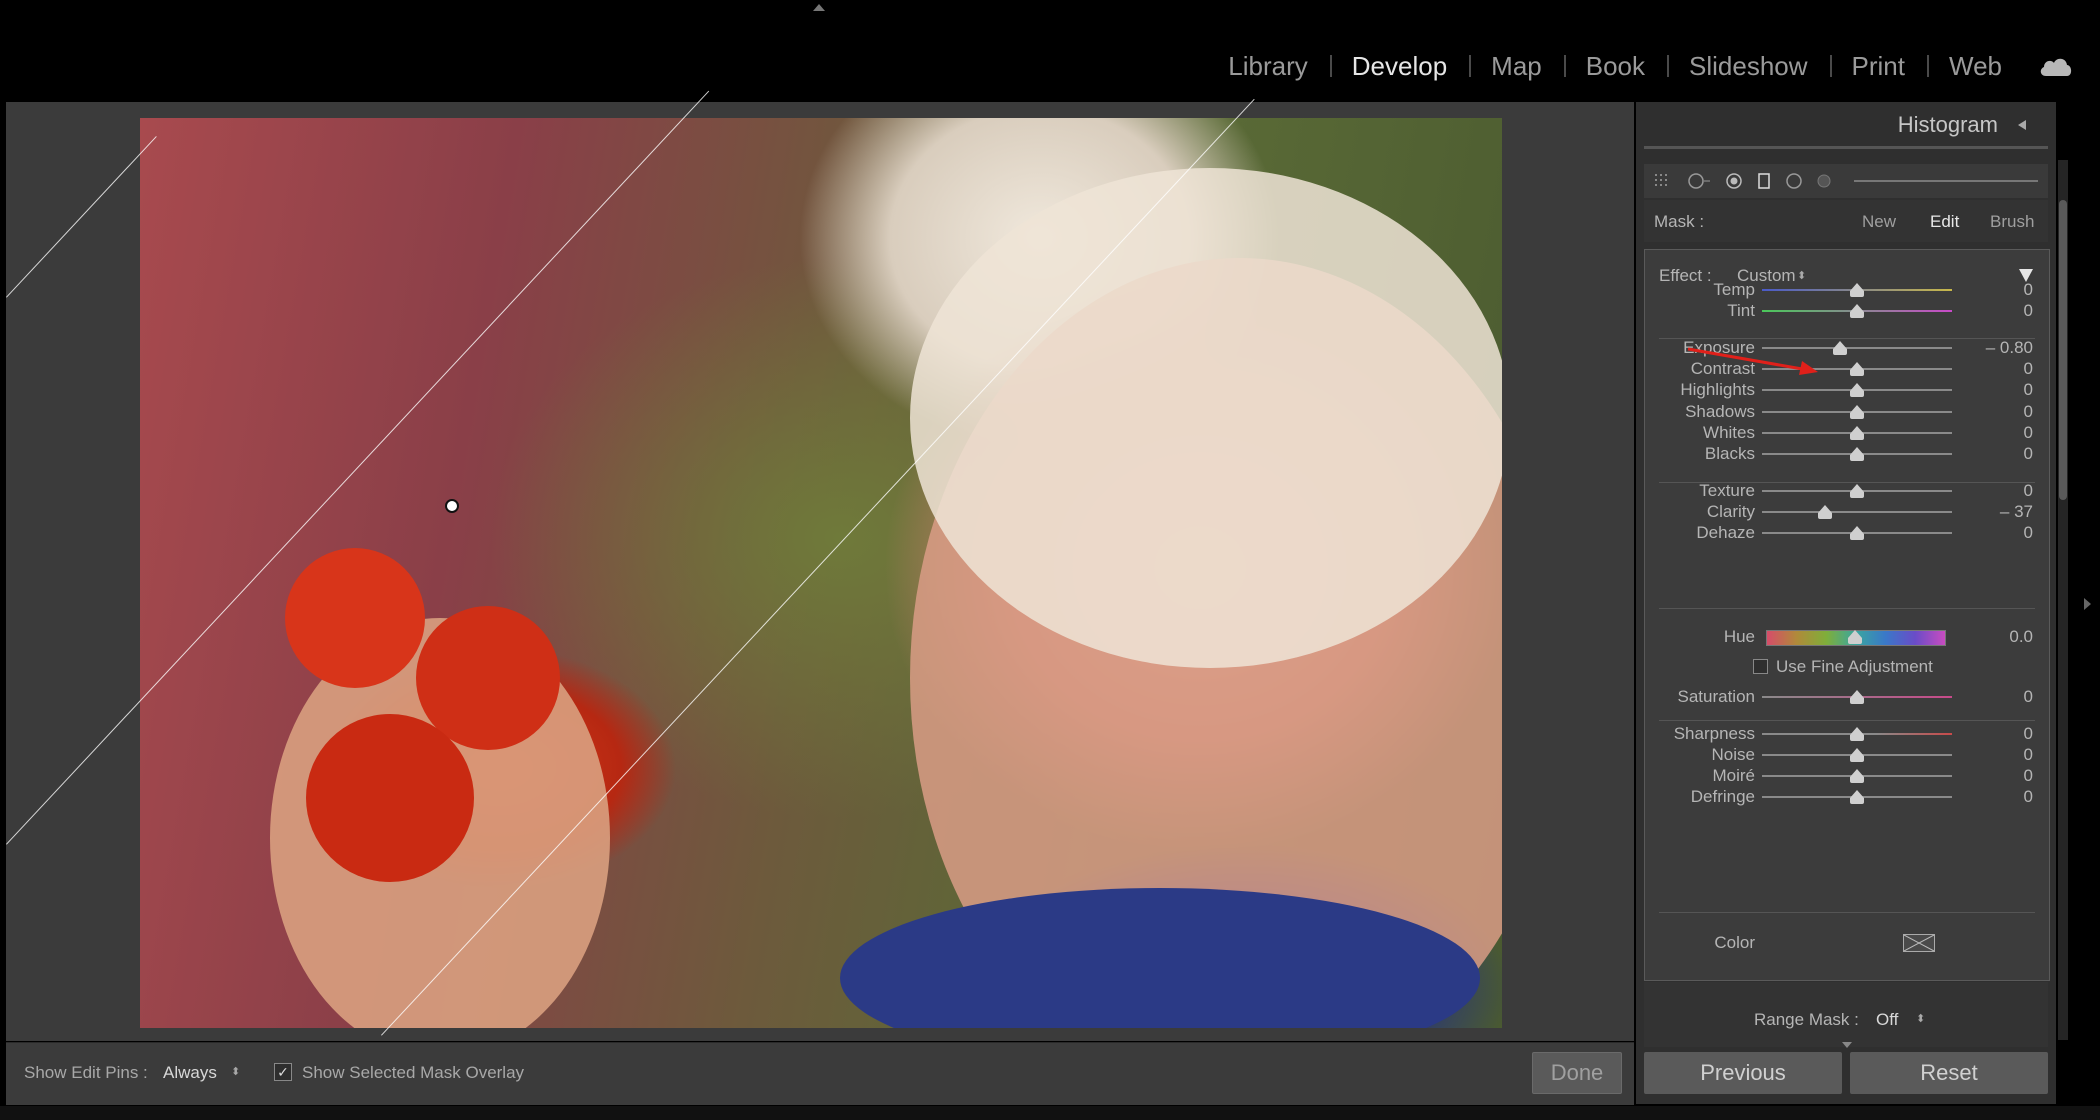 The width and height of the screenshot is (2100, 1120). Describe the element at coordinates (1949, 1073) in the screenshot. I see `reset-button: Reset` at that location.